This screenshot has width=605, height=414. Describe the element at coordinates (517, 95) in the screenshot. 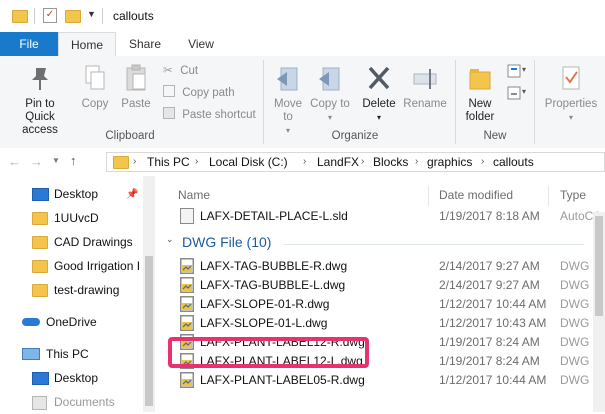

I see `easy-access-icon: ▾` at that location.